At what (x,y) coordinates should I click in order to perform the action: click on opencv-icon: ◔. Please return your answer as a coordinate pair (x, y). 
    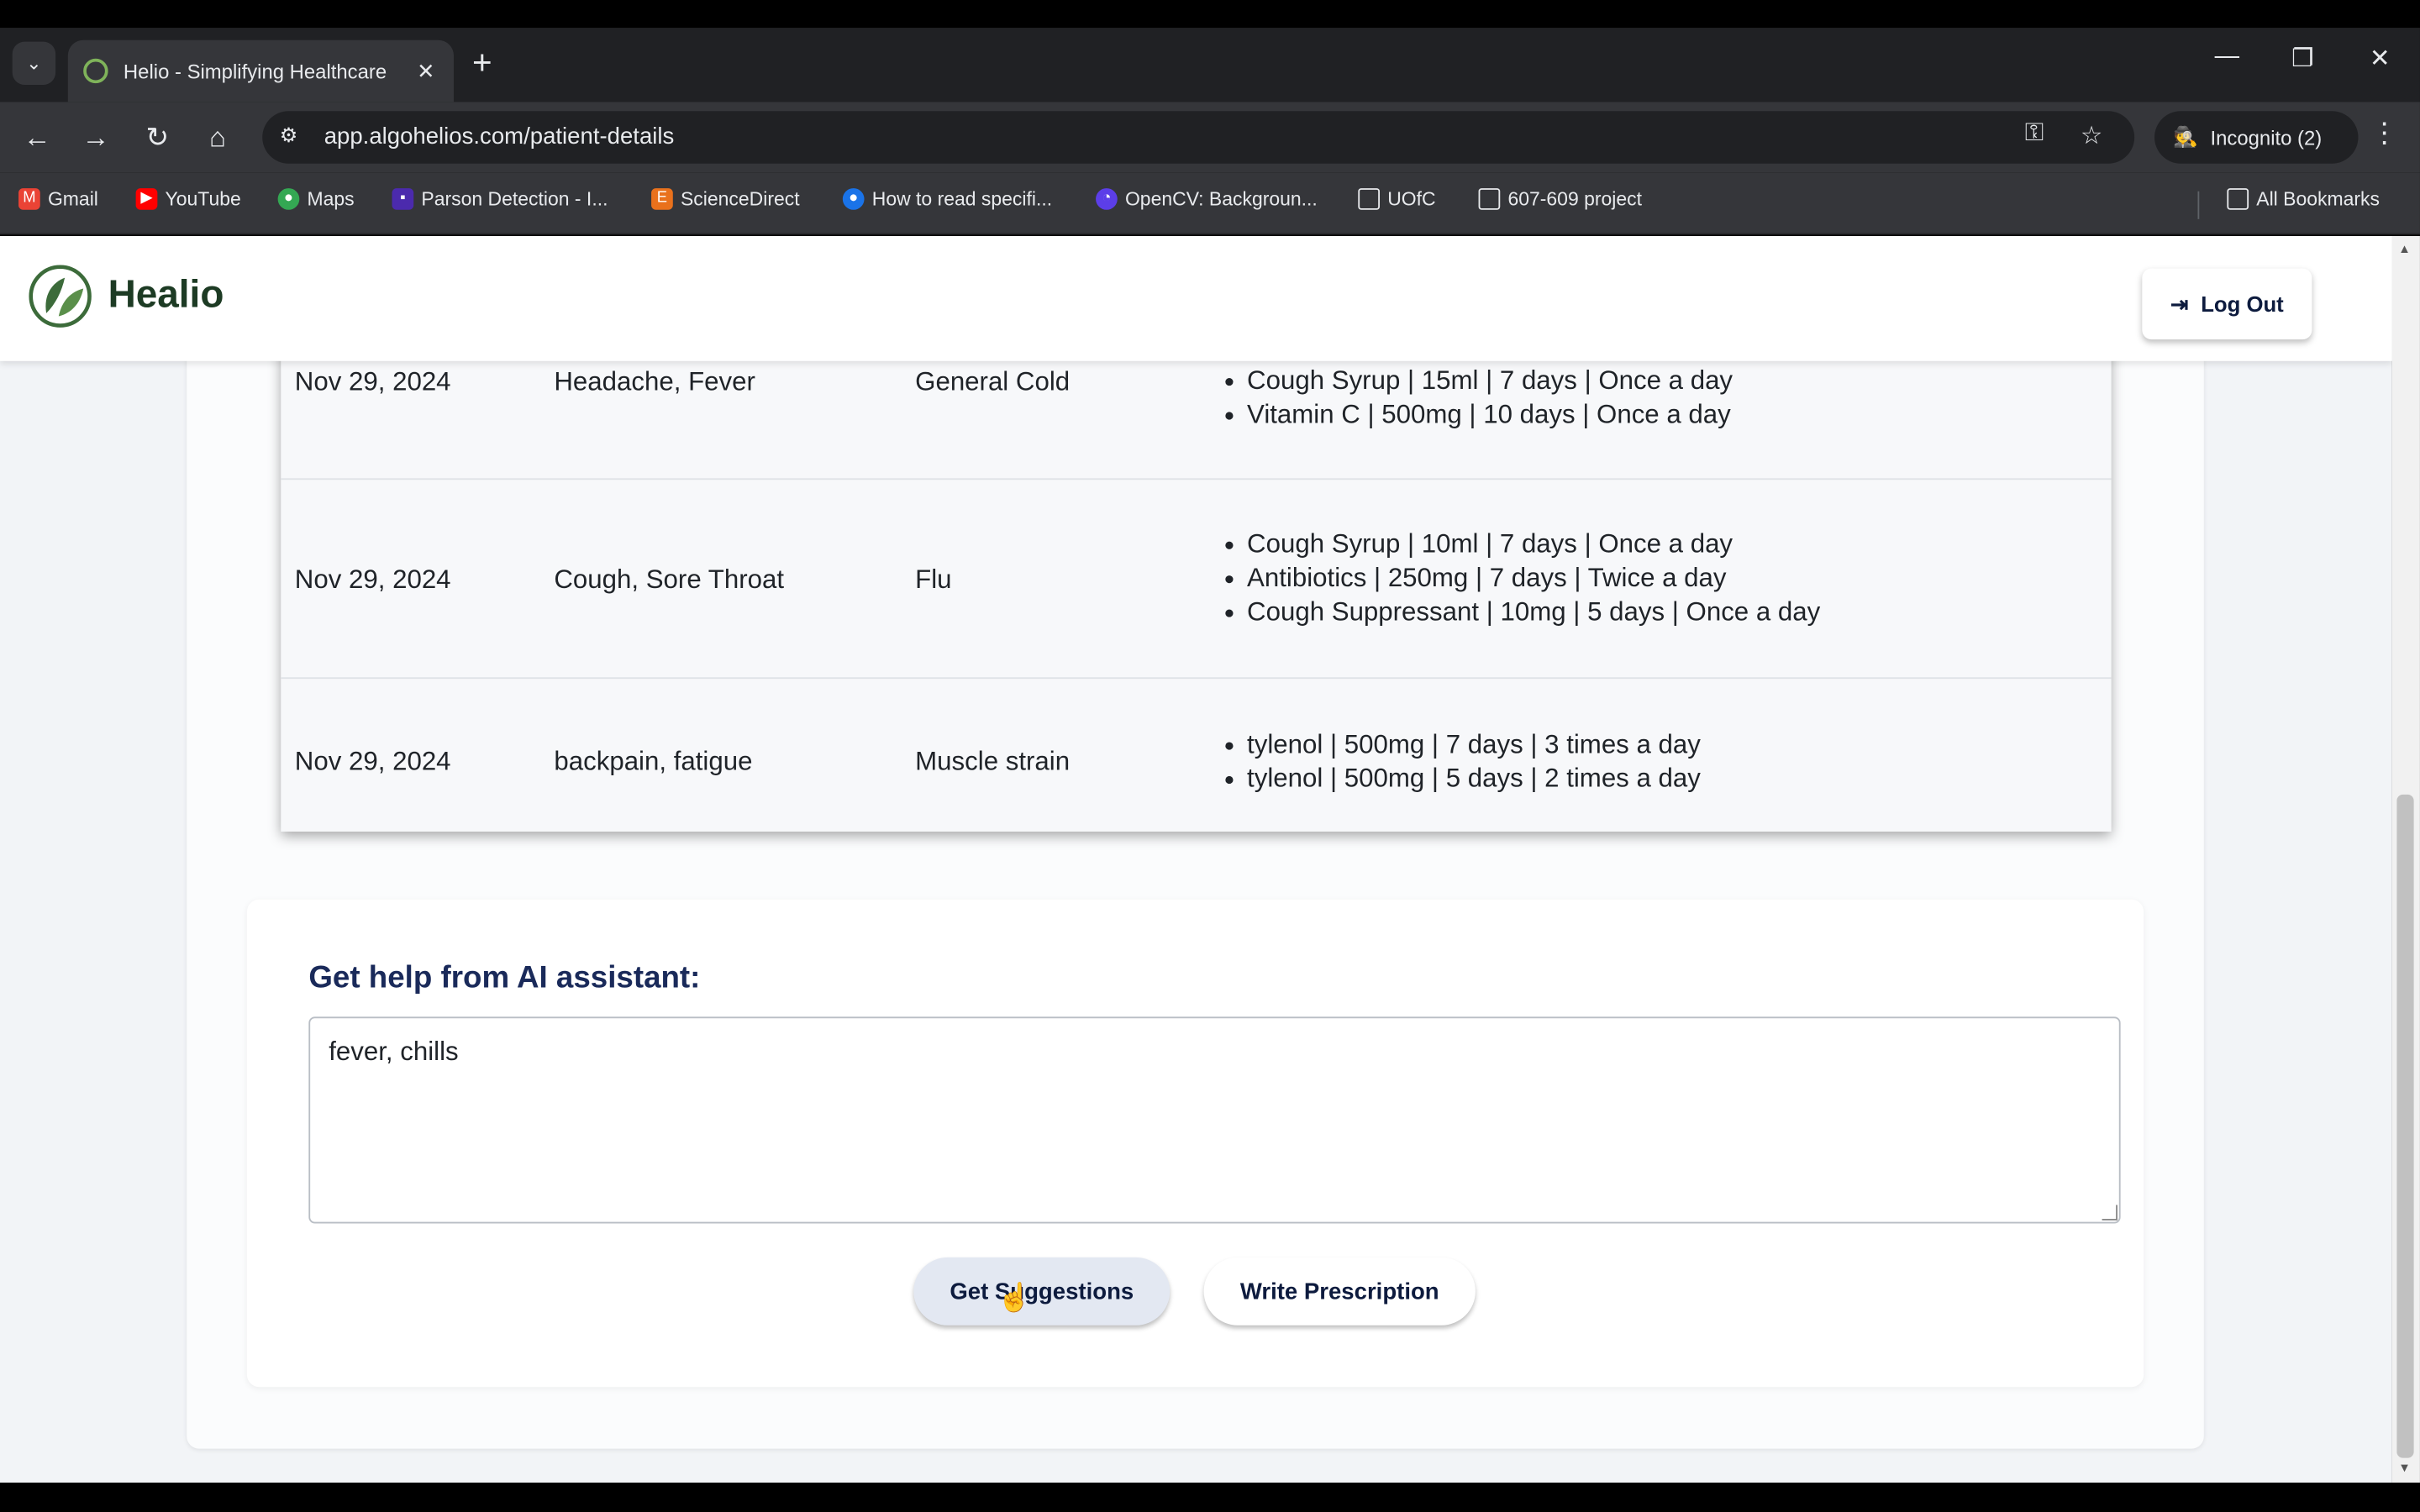
    Looking at the image, I should click on (1107, 199).